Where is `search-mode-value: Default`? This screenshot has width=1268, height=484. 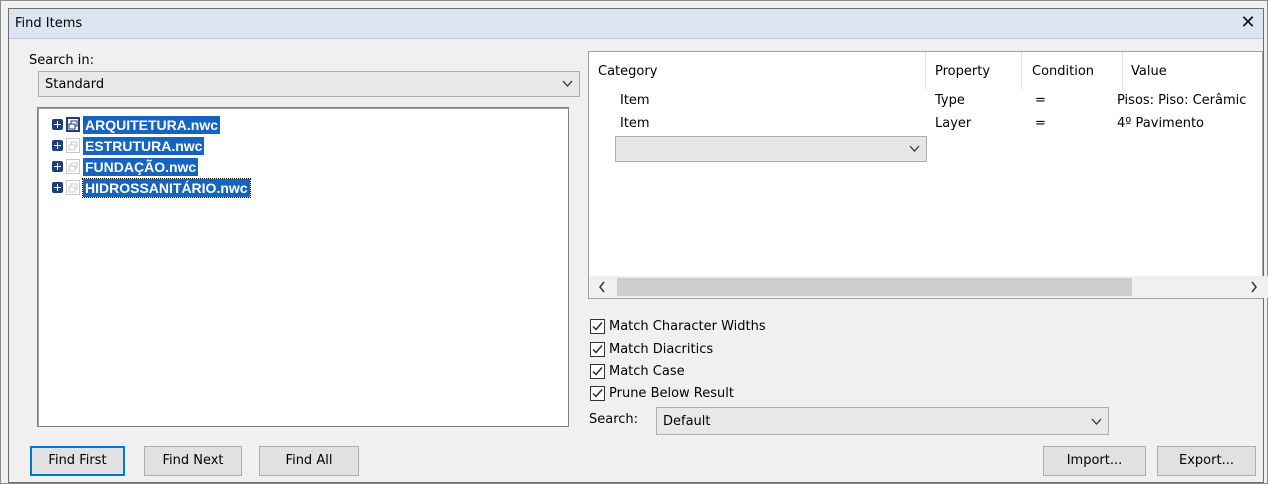
search-mode-value: Default is located at coordinates (687, 421).